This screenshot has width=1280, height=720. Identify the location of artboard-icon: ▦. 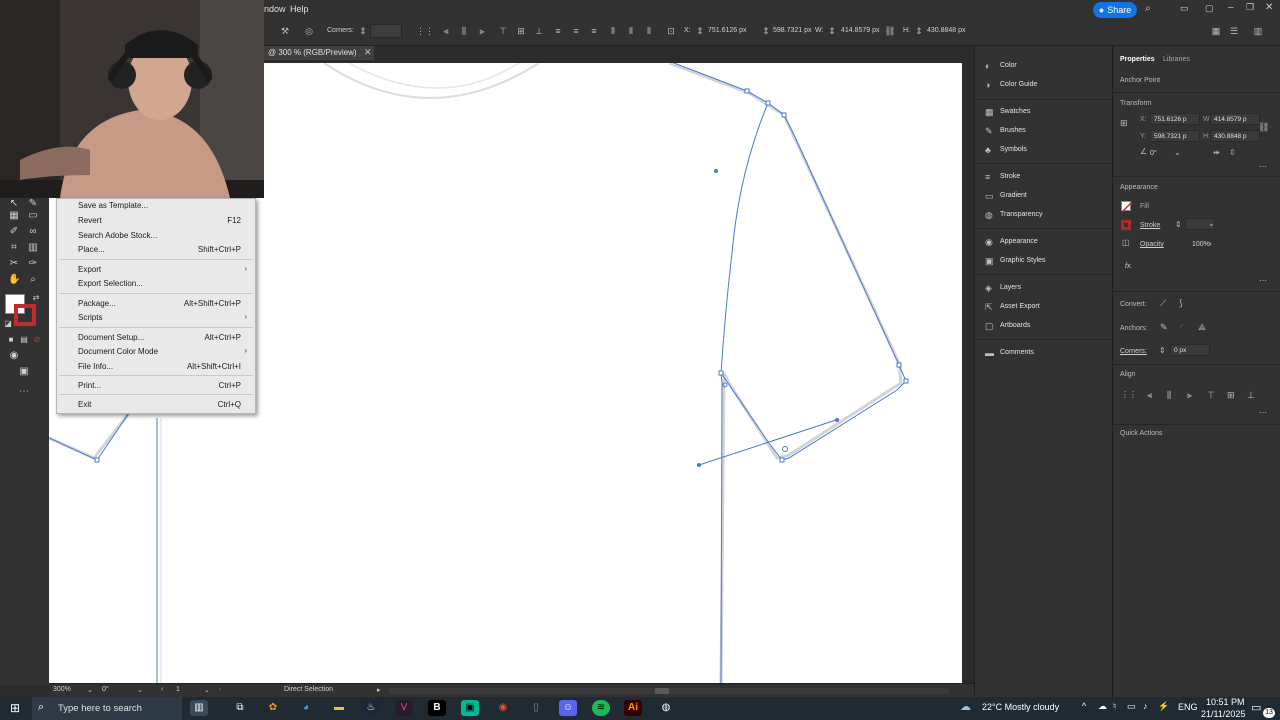
(14, 216).